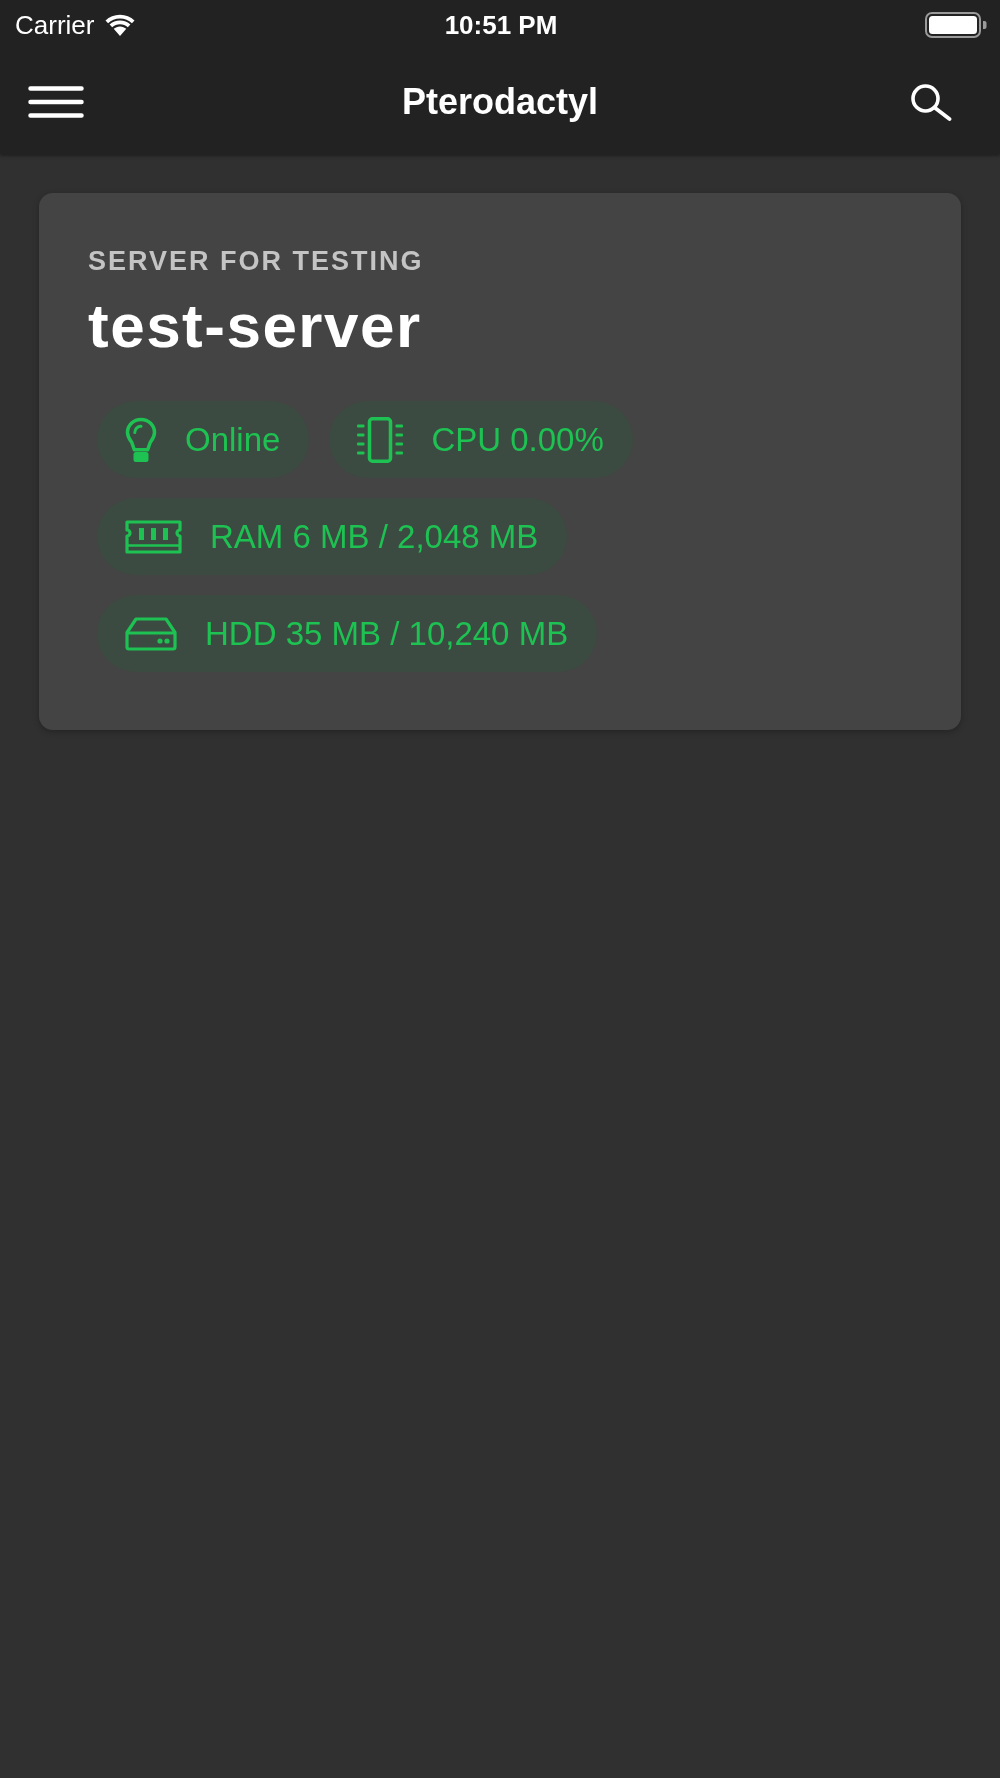  What do you see at coordinates (141, 439) in the screenshot?
I see `lightbulb-icon` at bounding box center [141, 439].